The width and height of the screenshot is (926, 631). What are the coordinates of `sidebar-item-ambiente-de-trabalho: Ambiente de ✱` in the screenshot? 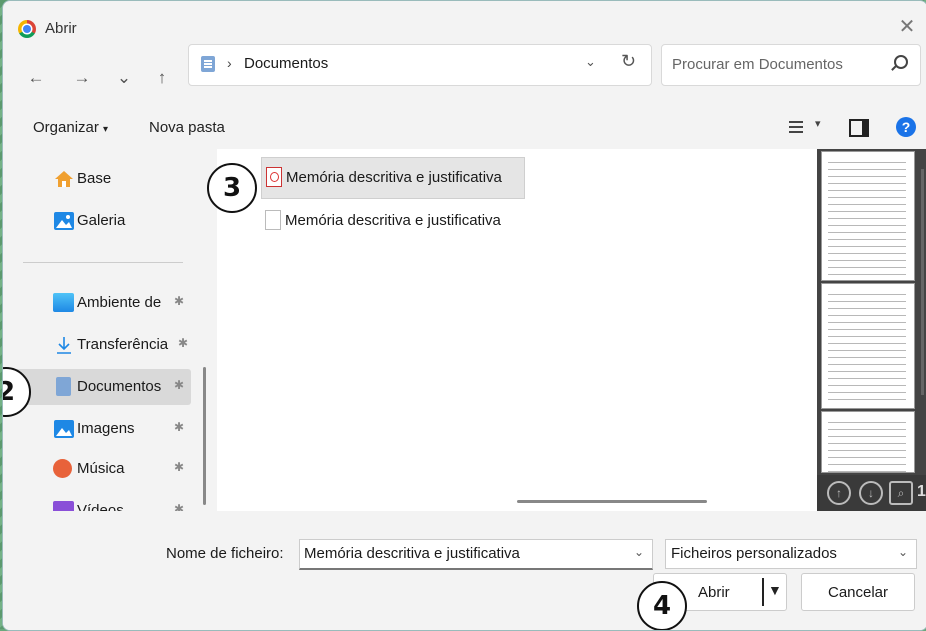 It's located at (101, 303).